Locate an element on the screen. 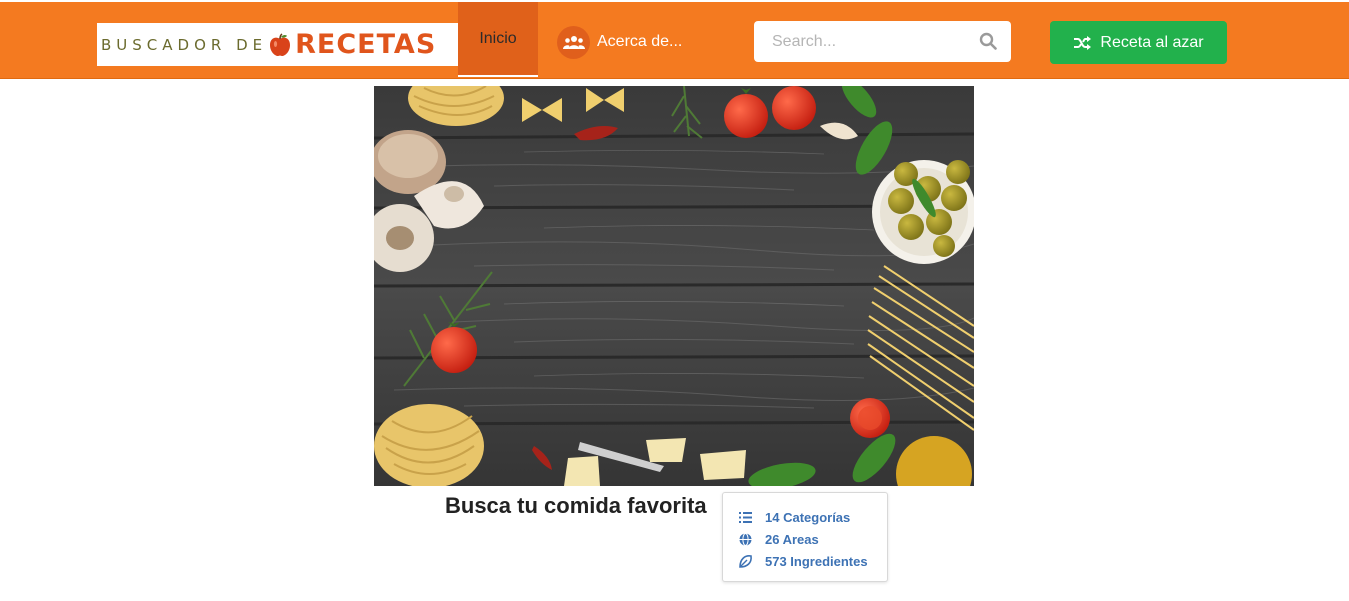  logo-text-big: RECETAS is located at coordinates (366, 44).